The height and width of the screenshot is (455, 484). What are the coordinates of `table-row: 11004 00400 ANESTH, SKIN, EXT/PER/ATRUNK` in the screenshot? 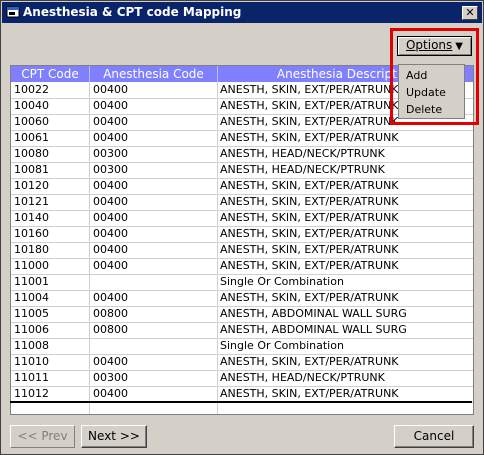 It's located at (242, 298).